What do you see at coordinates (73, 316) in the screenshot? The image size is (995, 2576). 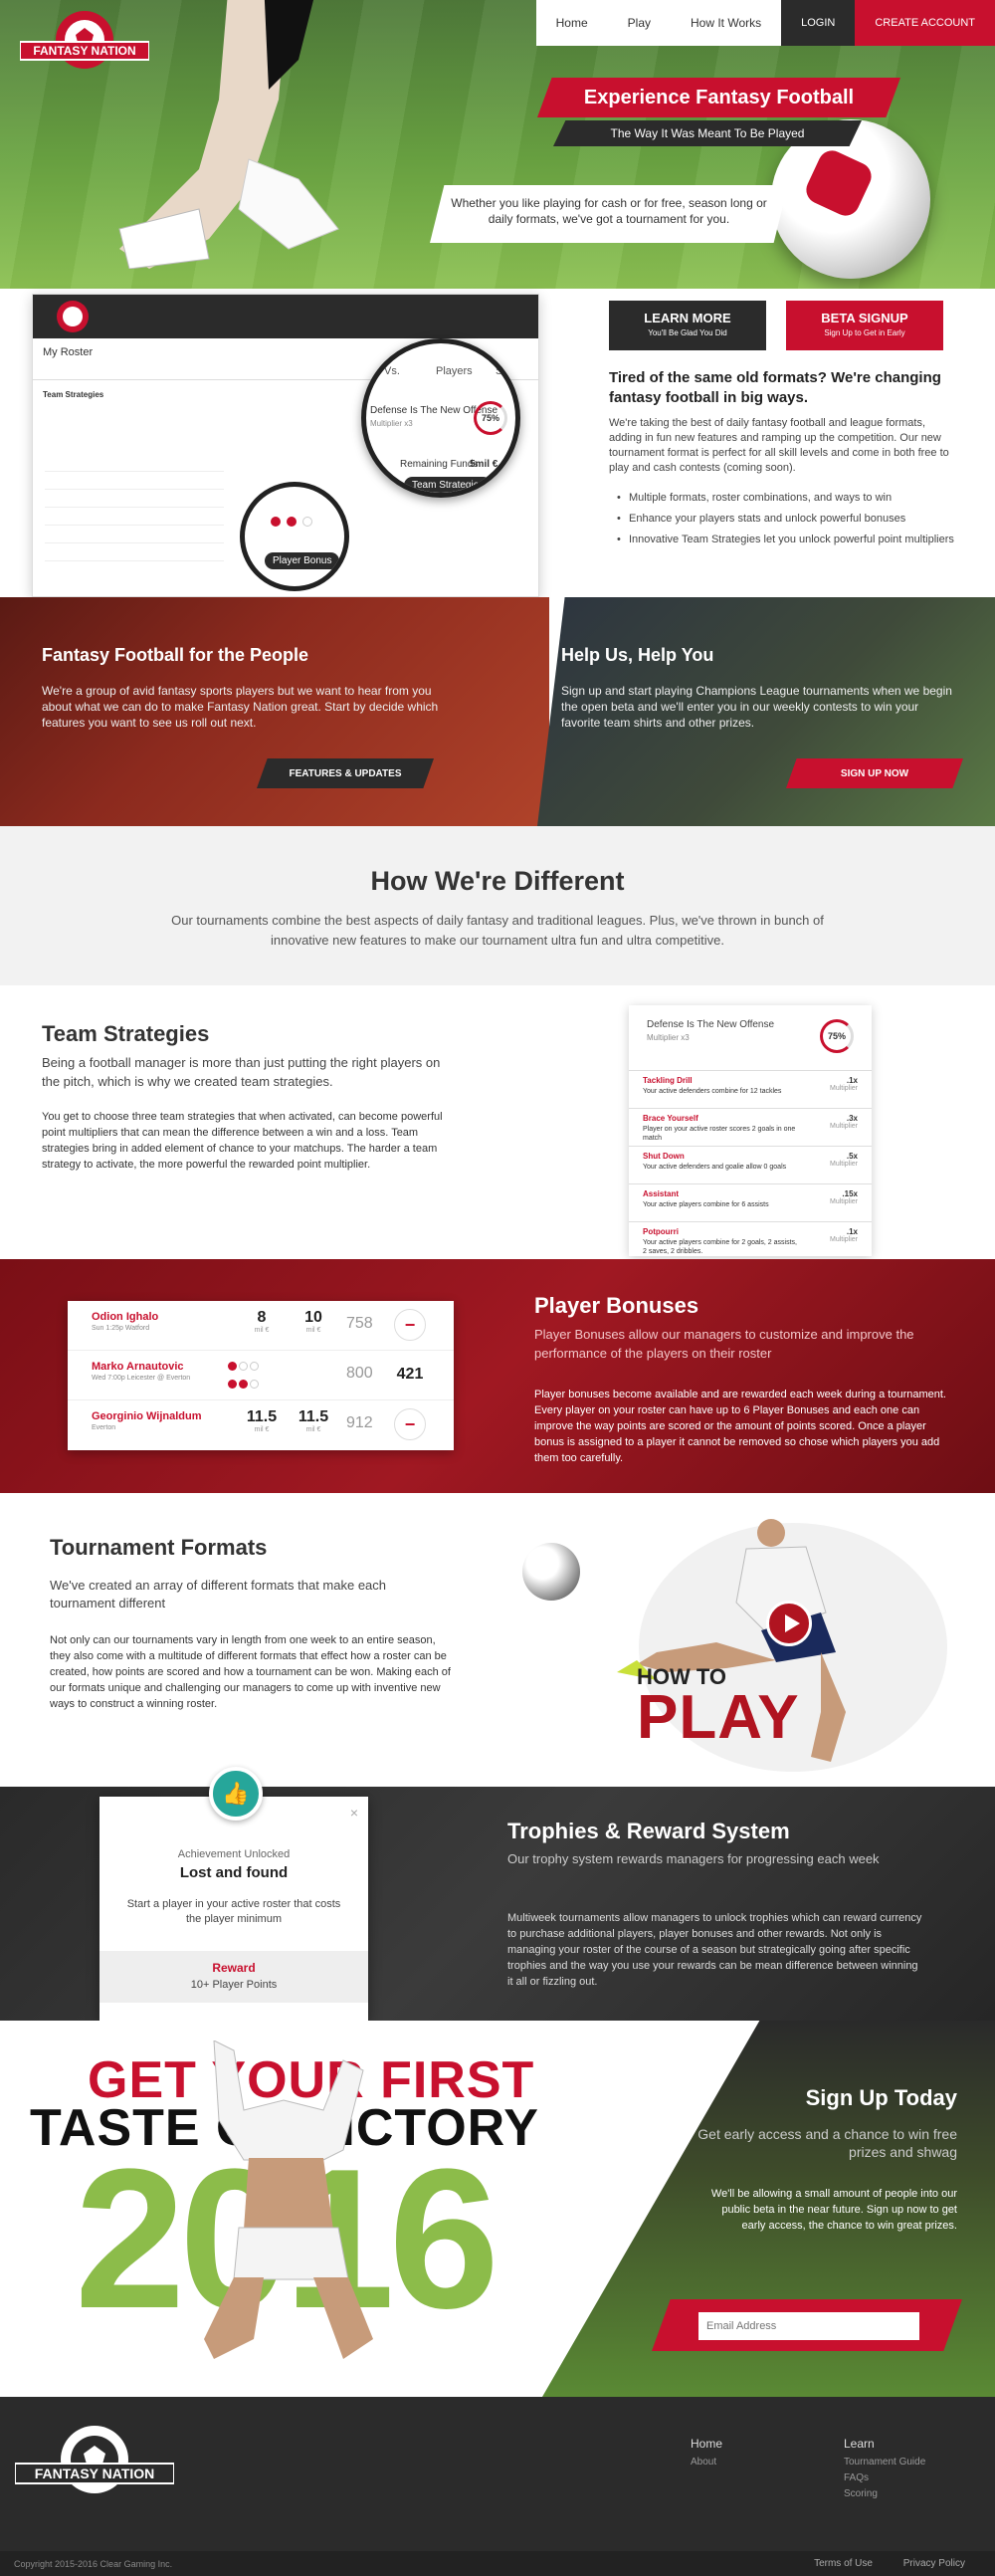 I see `app-logo` at bounding box center [73, 316].